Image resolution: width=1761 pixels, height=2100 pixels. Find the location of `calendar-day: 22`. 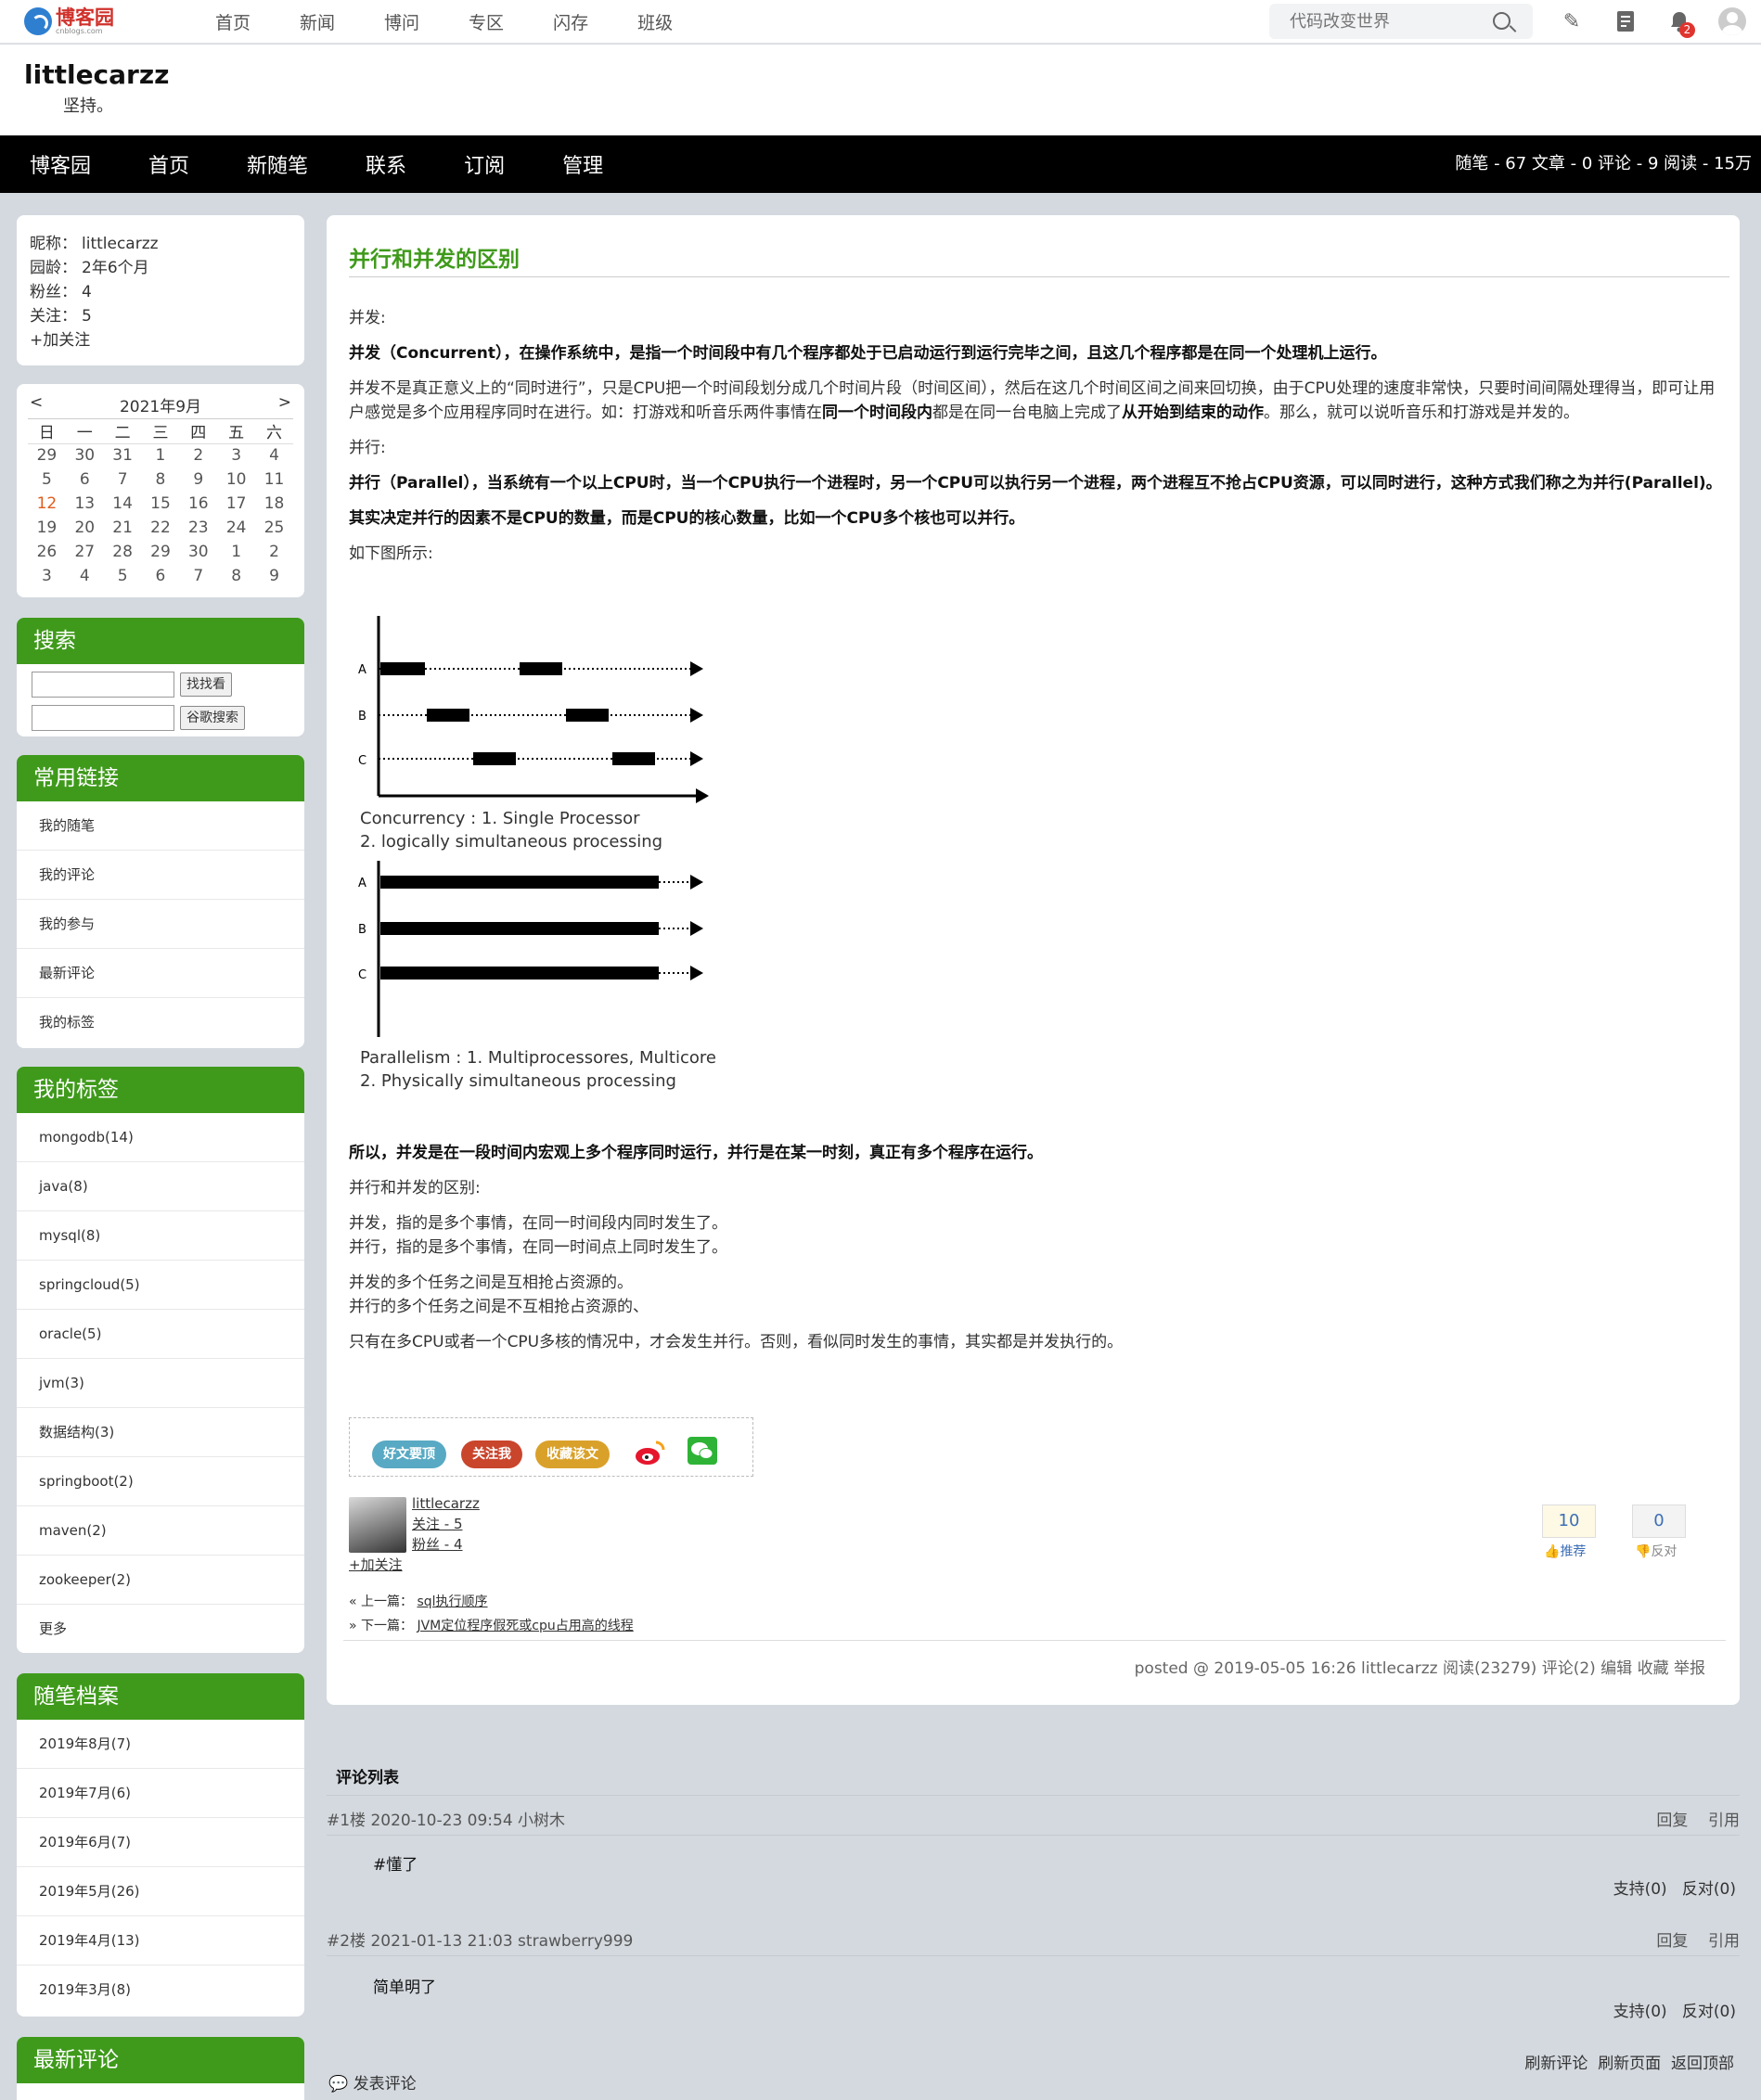

calendar-day: 22 is located at coordinates (161, 528).